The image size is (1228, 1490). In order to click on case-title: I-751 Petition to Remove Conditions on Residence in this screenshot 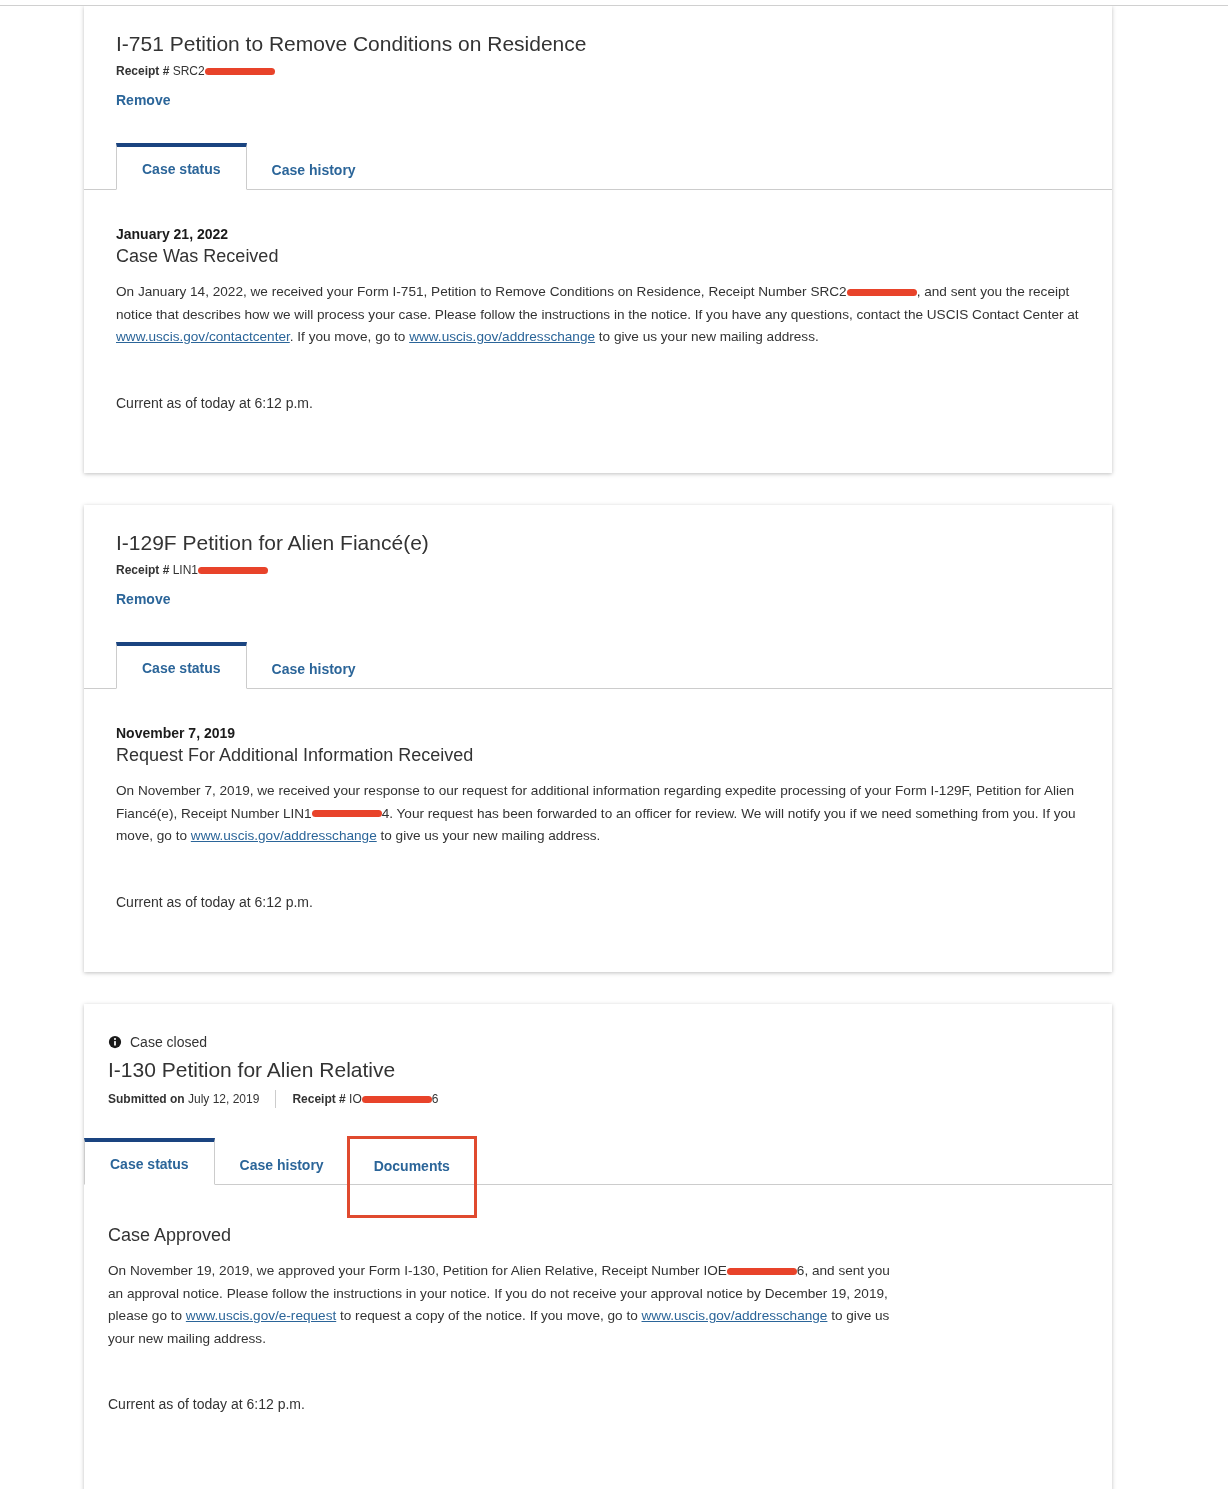, I will do `click(352, 44)`.